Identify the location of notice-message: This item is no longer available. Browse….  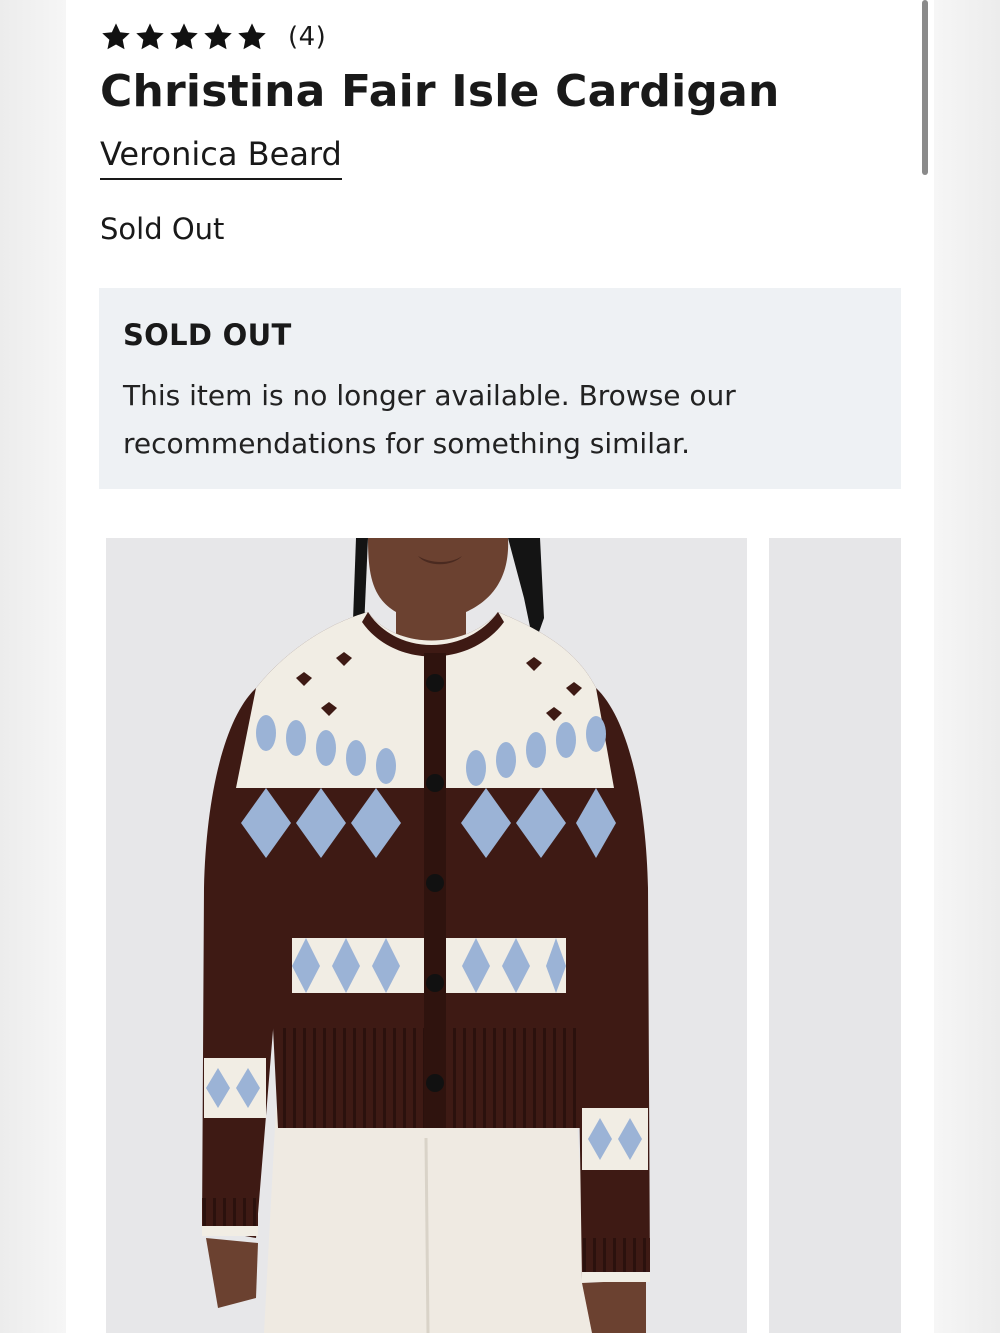
(429, 419).